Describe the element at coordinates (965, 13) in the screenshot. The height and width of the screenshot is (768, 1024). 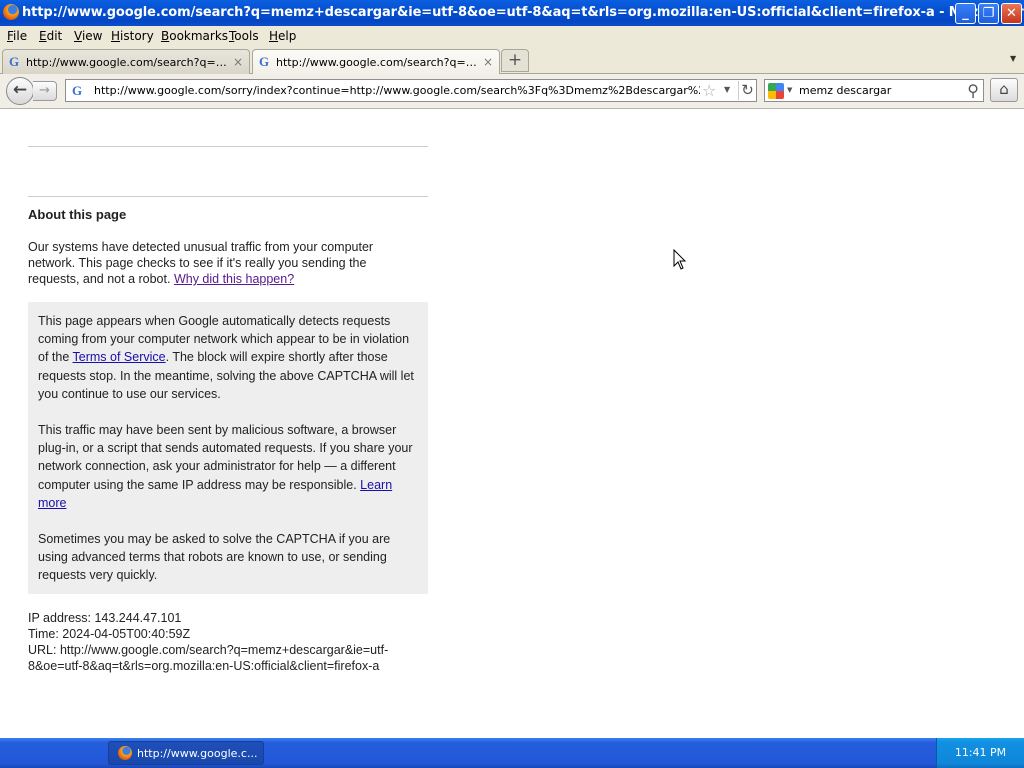
I see `minimize-button: _` at that location.